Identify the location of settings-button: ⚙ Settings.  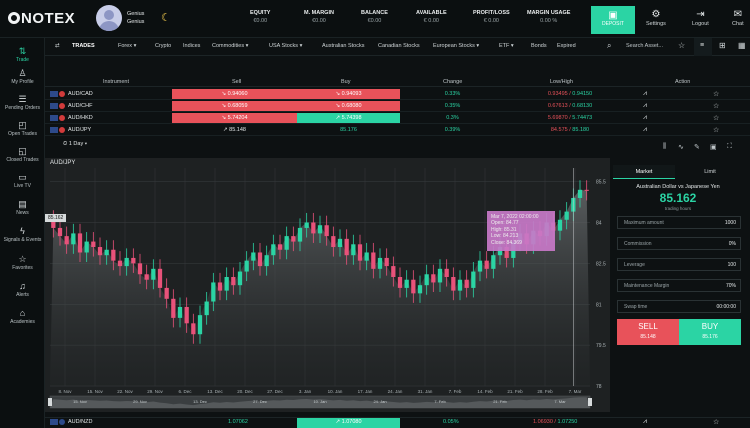
(656, 18).